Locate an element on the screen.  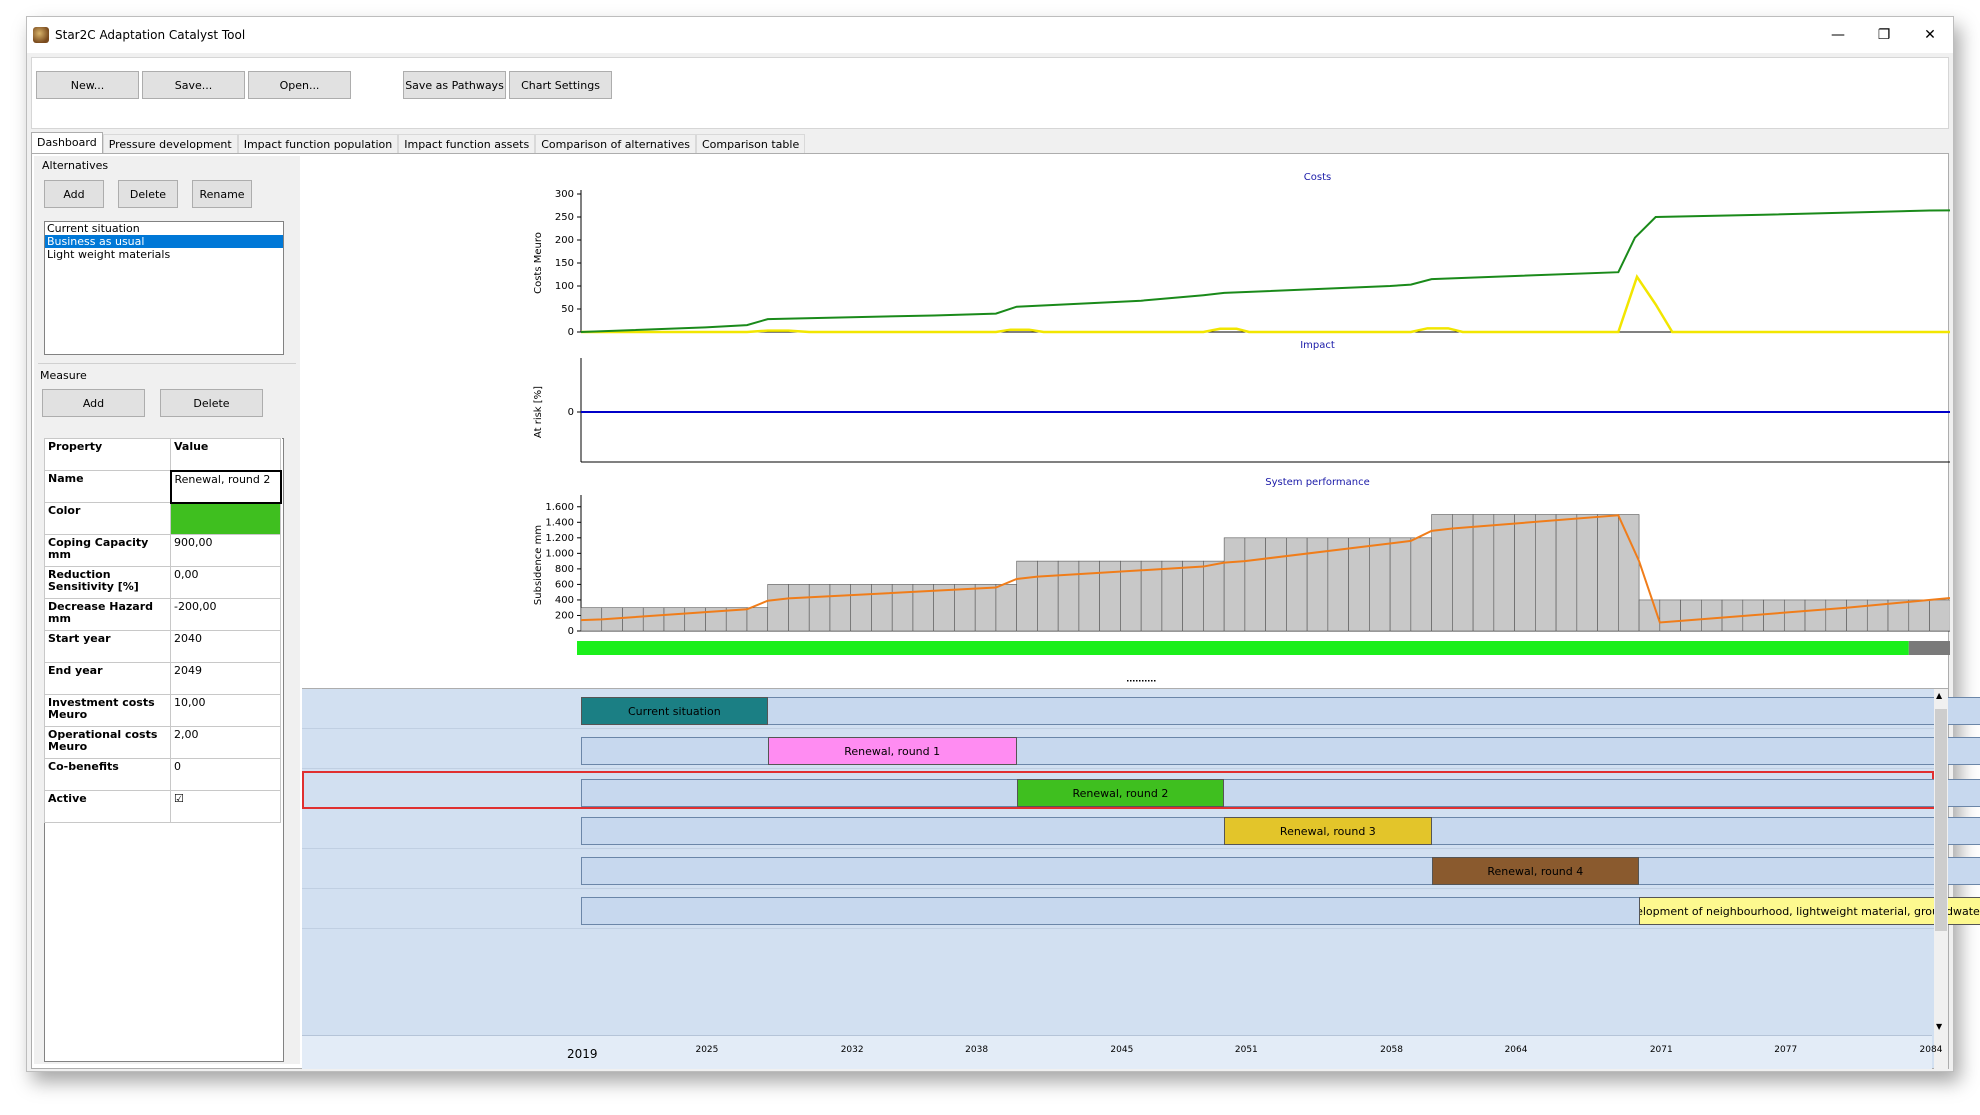
scroll-up-icon: ▲ is located at coordinates (1939, 695).